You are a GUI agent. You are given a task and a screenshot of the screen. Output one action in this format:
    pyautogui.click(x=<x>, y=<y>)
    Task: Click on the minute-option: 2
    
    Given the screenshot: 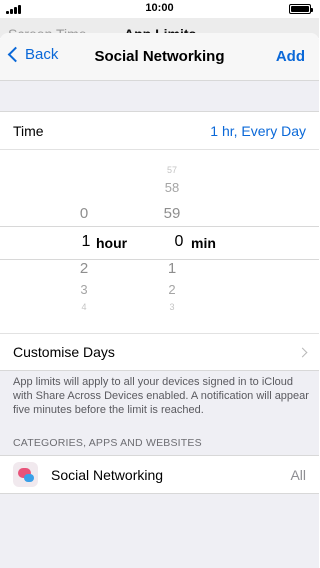 What is the action you would take?
    pyautogui.click(x=172, y=289)
    